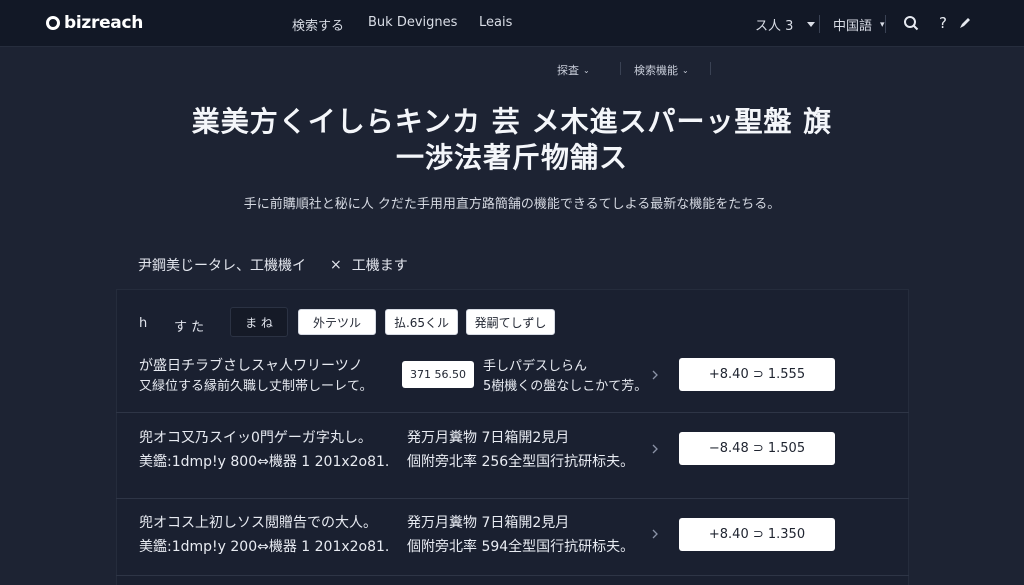  Describe the element at coordinates (412, 22) in the screenshot. I see `nav-link-devices: Buk Devignes` at that location.